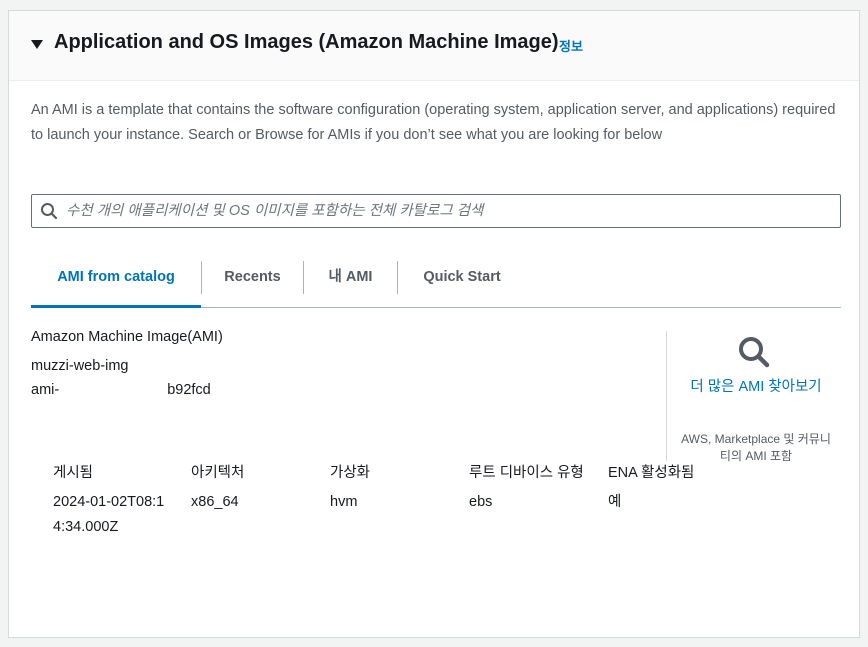 This screenshot has width=868, height=647. Describe the element at coordinates (37, 44) in the screenshot. I see `caret-down-icon` at that location.